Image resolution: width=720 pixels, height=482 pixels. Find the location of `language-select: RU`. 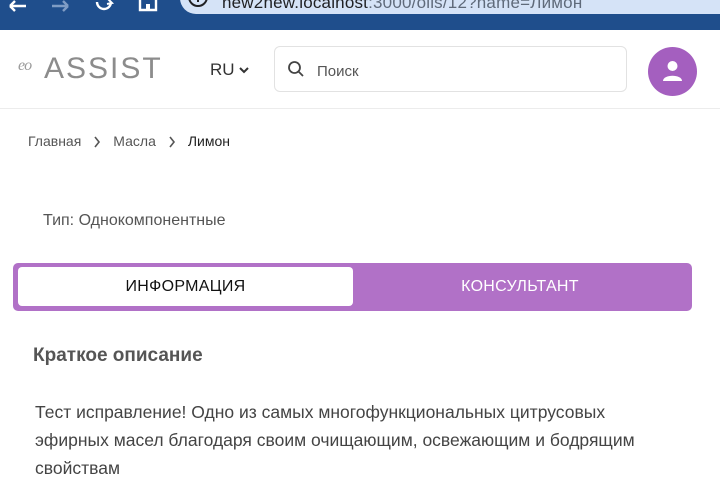

language-select: RU is located at coordinates (229, 70).